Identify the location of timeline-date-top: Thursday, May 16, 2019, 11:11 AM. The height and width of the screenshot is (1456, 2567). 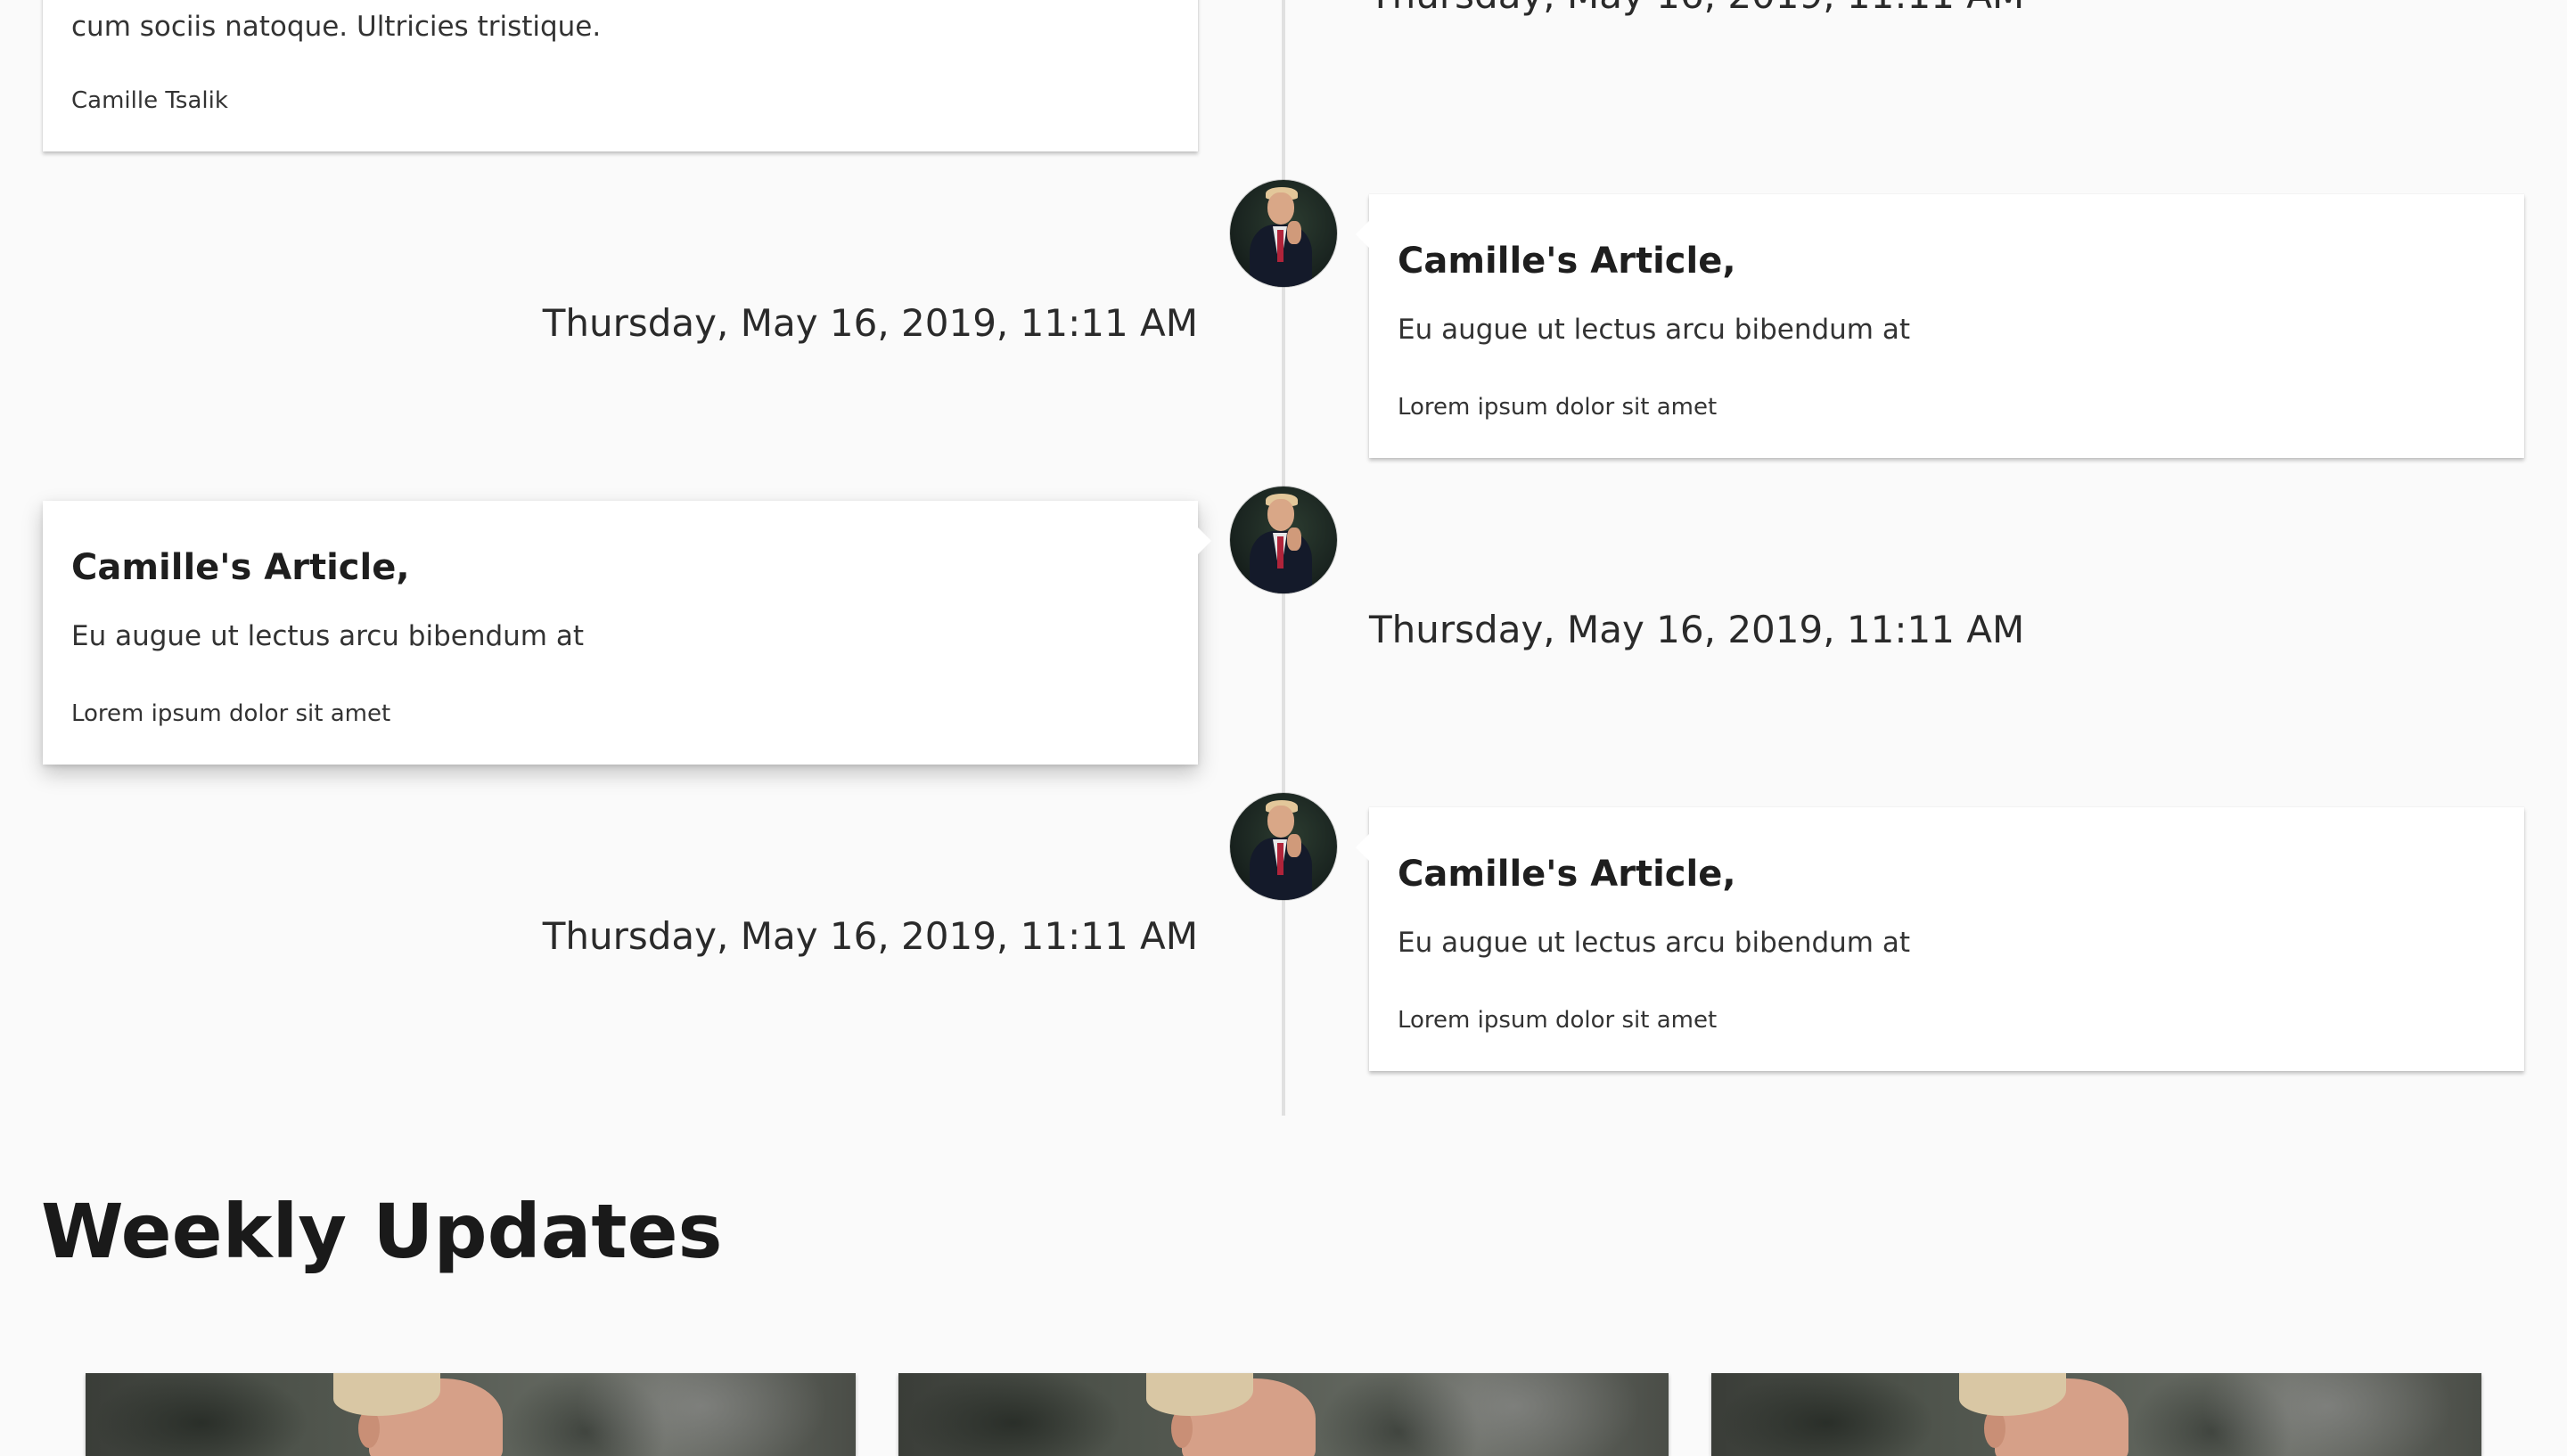
(1696, 7).